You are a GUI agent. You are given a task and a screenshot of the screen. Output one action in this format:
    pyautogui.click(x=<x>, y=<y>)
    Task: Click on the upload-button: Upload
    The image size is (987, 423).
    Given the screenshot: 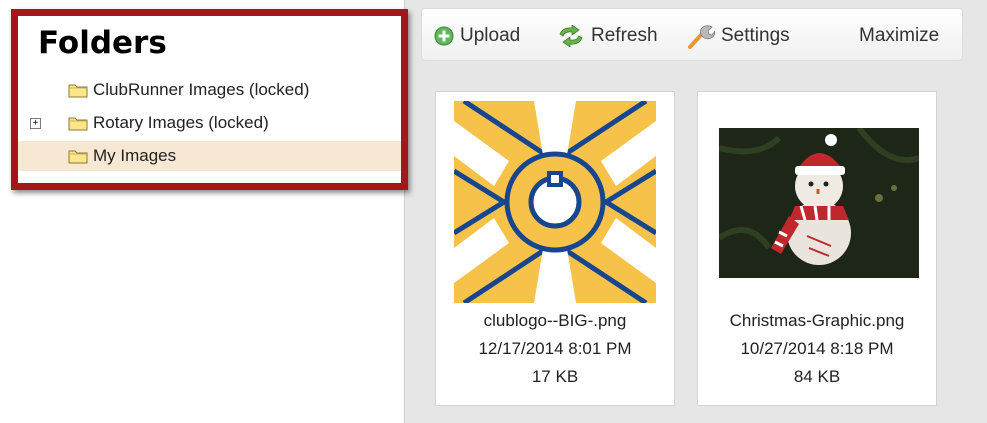 What is the action you would take?
    pyautogui.click(x=477, y=35)
    